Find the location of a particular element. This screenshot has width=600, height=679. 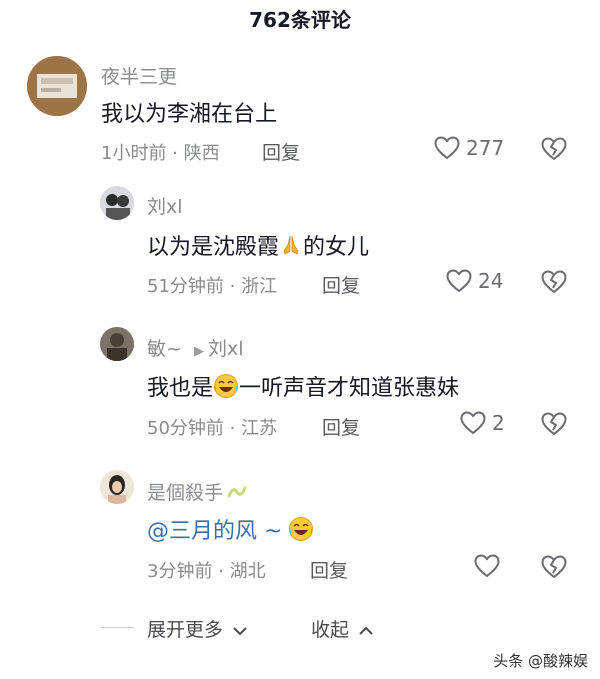

reply-to-username: 刘xl is located at coordinates (226, 349).